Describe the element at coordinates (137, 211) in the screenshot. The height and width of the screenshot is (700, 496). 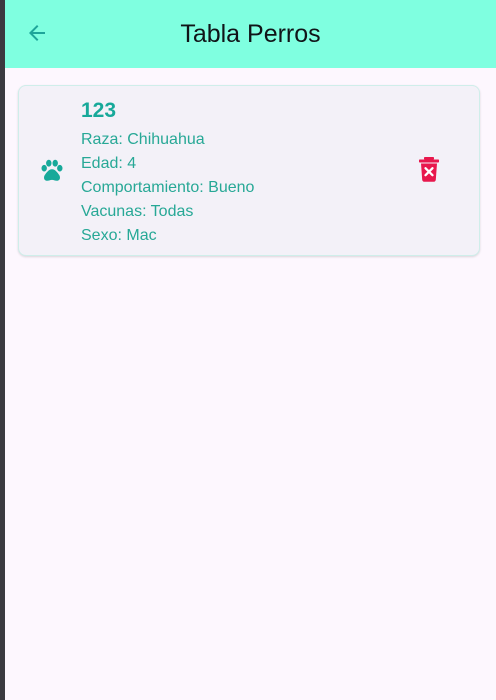
I see `dog-vaccines: Vacunas: Todas` at that location.